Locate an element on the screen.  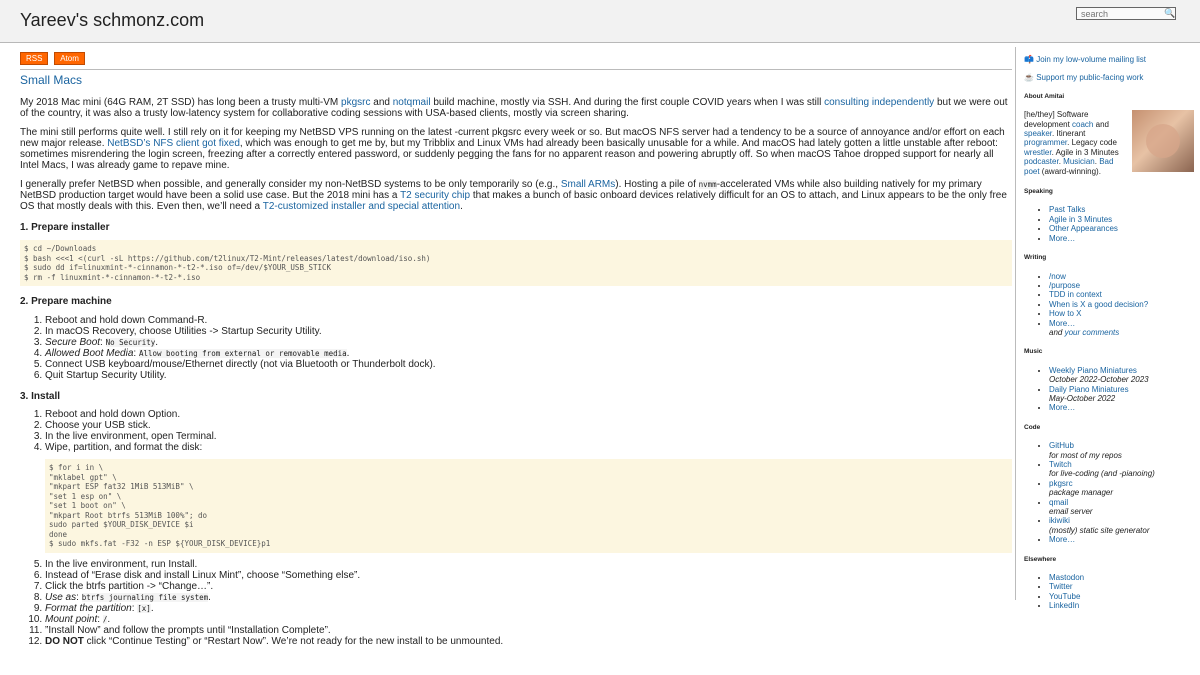
writing-link: When is X a good decision? is located at coordinates (1098, 304).